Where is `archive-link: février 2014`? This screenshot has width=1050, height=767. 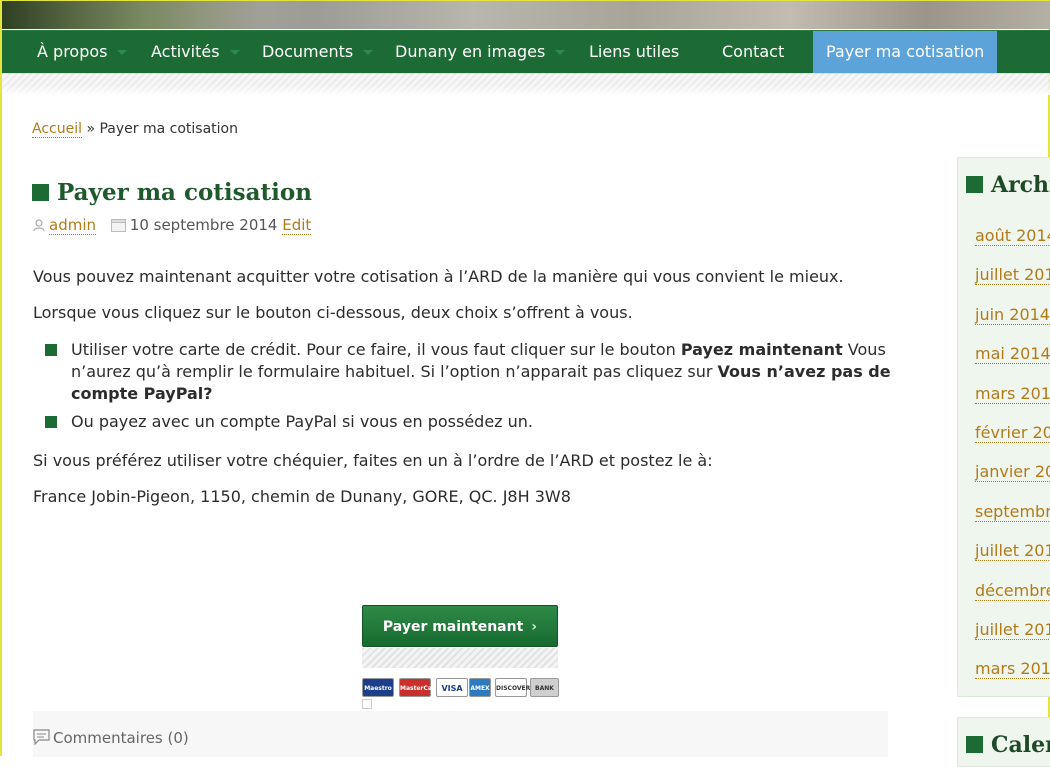
archive-link: février 2014 is located at coordinates (1012, 433).